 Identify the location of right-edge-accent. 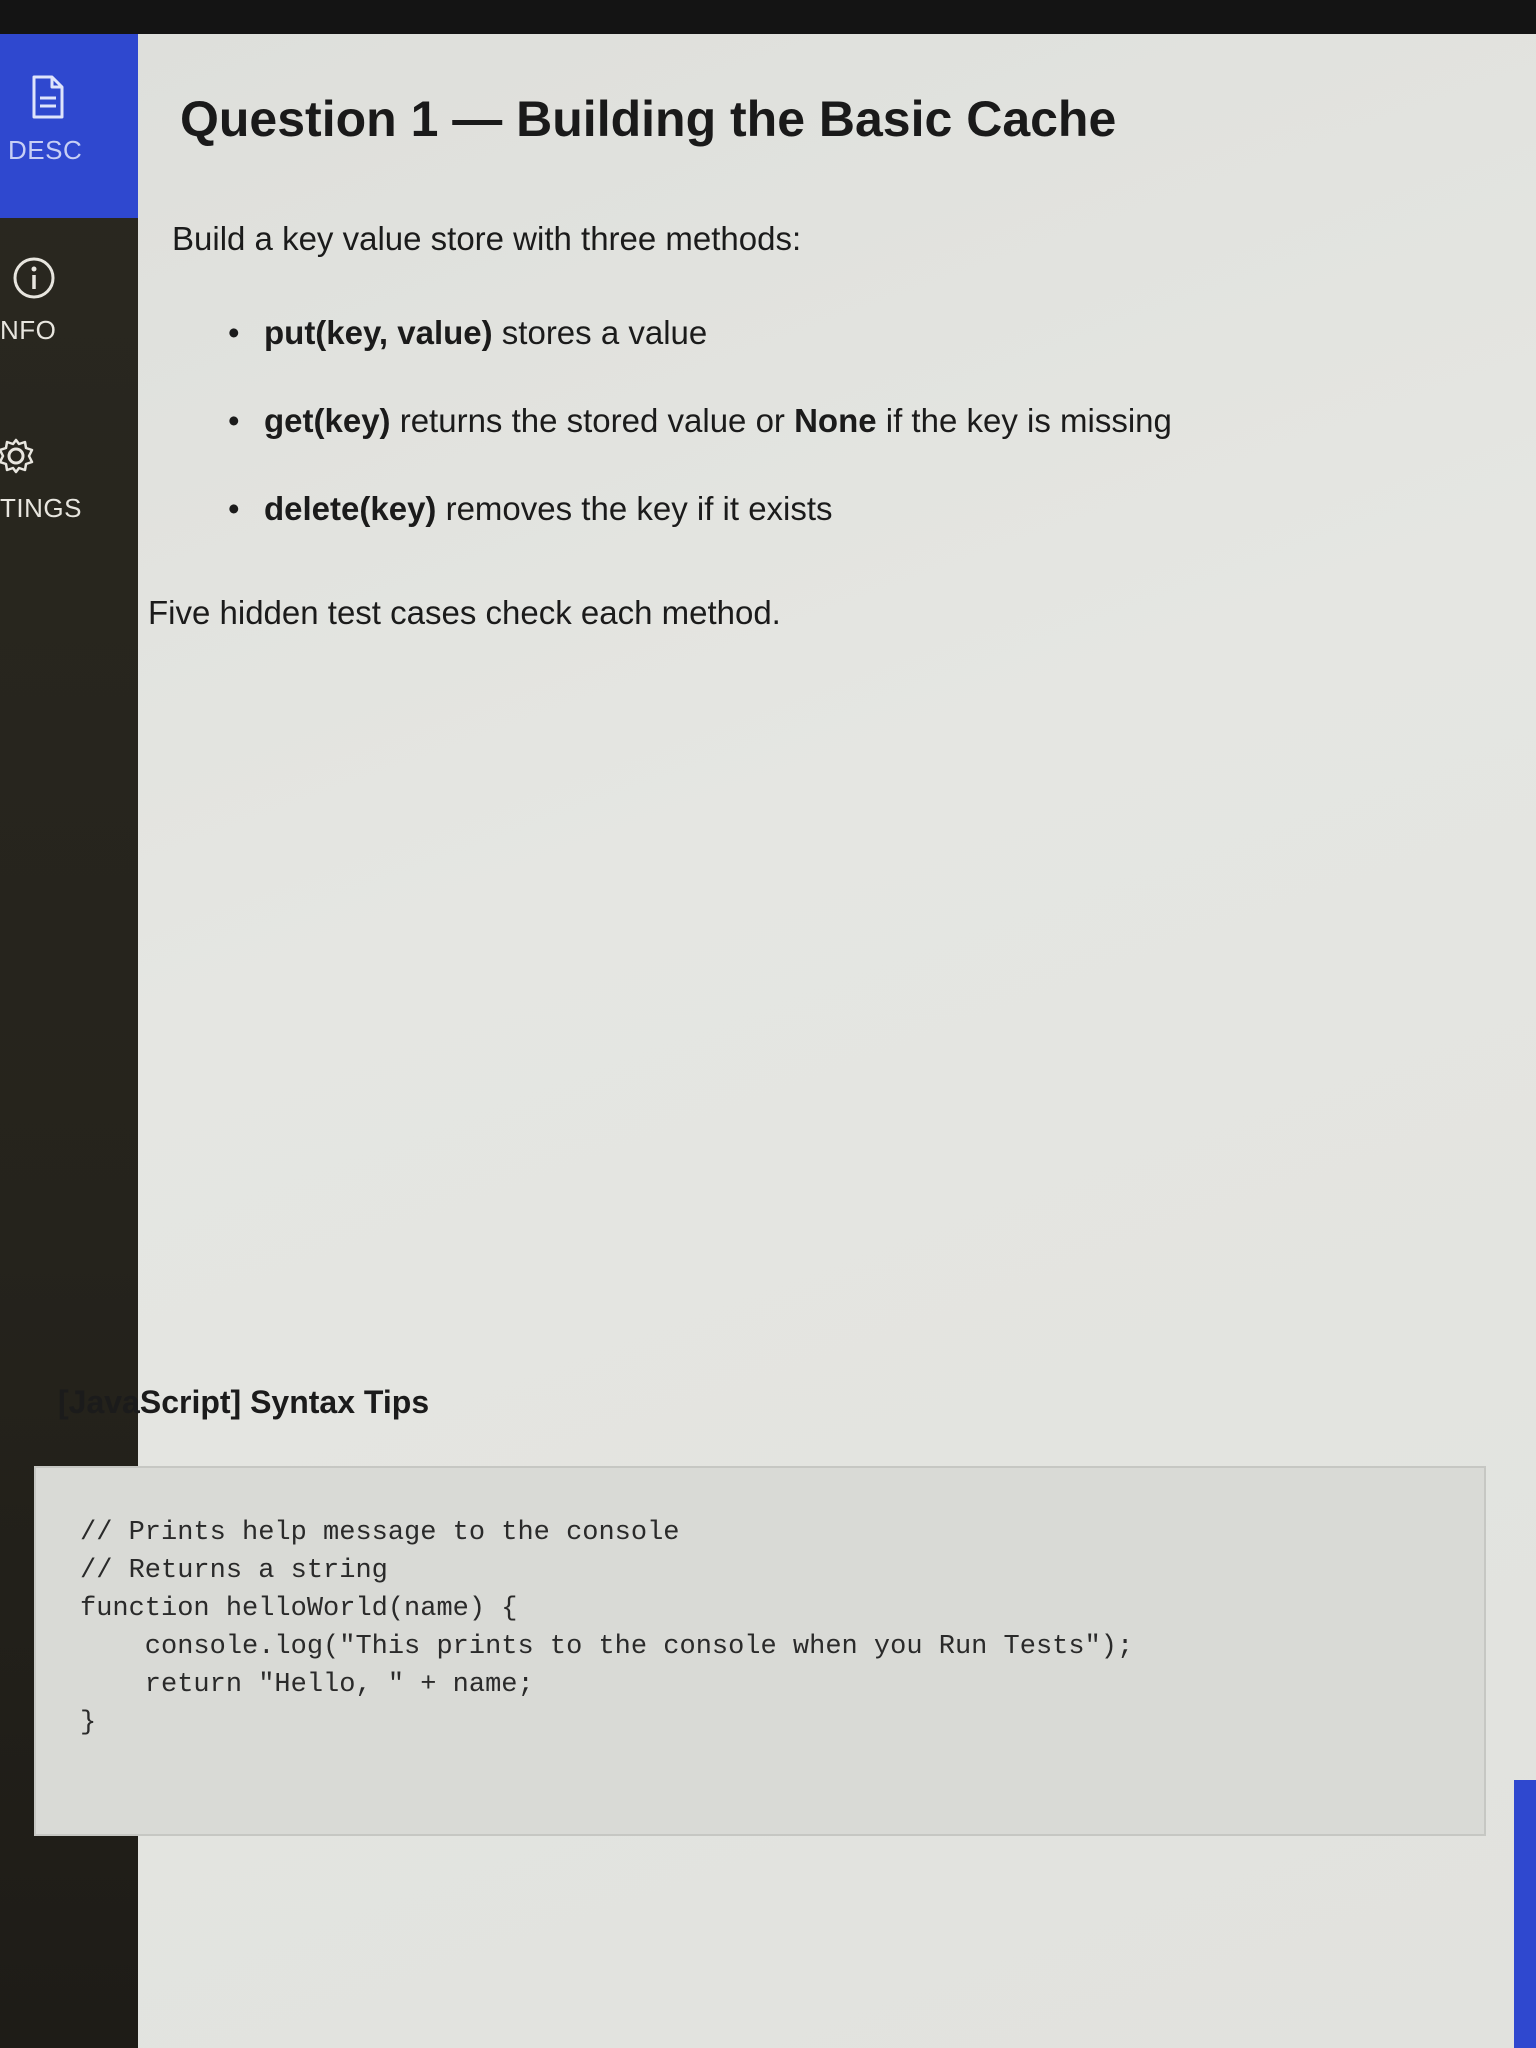
(1525, 1914).